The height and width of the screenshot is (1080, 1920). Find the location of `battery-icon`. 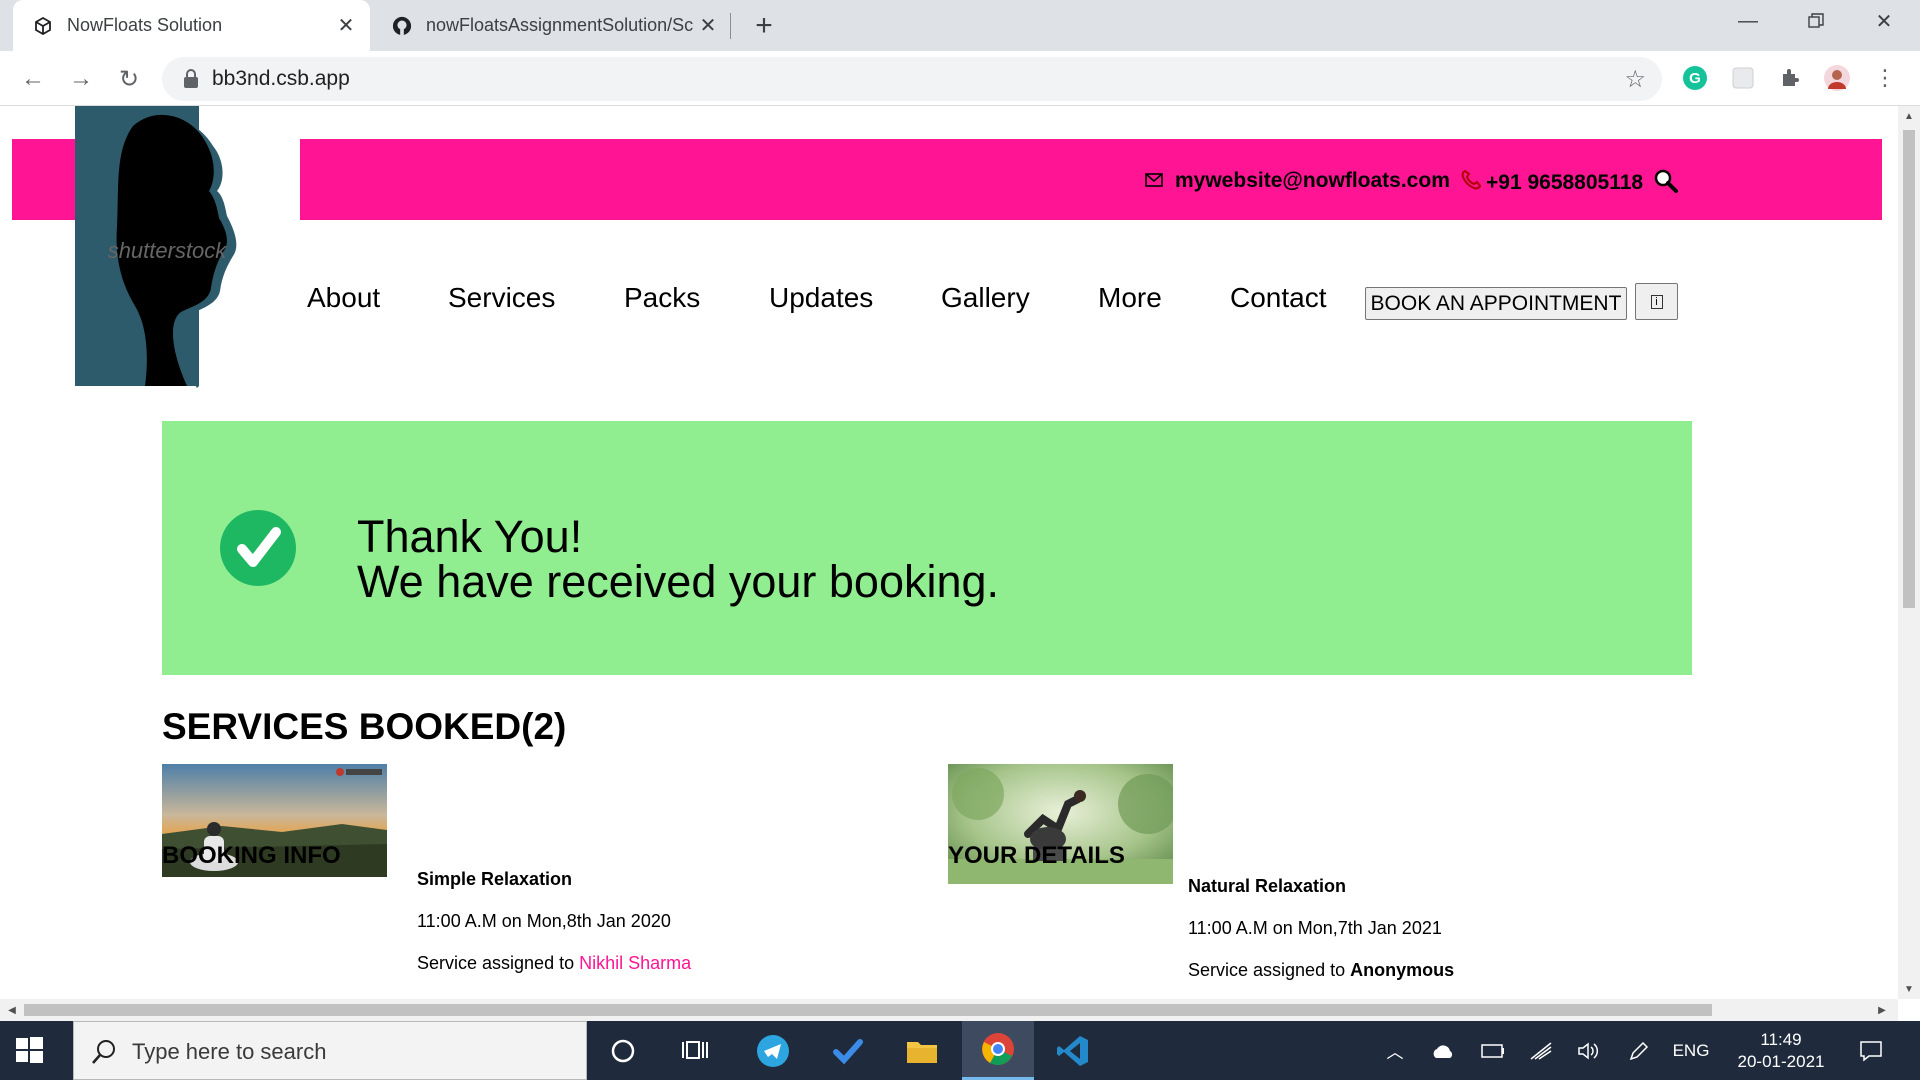

battery-icon is located at coordinates (1493, 1050).